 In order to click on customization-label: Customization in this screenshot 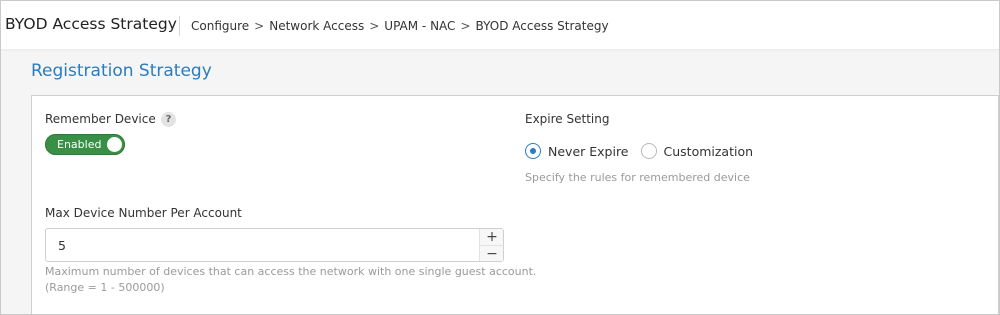, I will do `click(709, 151)`.